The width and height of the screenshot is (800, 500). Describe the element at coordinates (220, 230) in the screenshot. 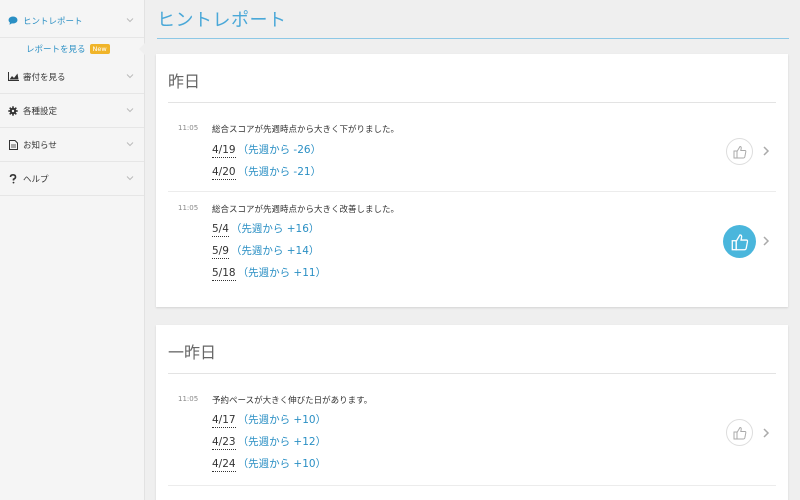

I see `entry-date: 5/4` at that location.